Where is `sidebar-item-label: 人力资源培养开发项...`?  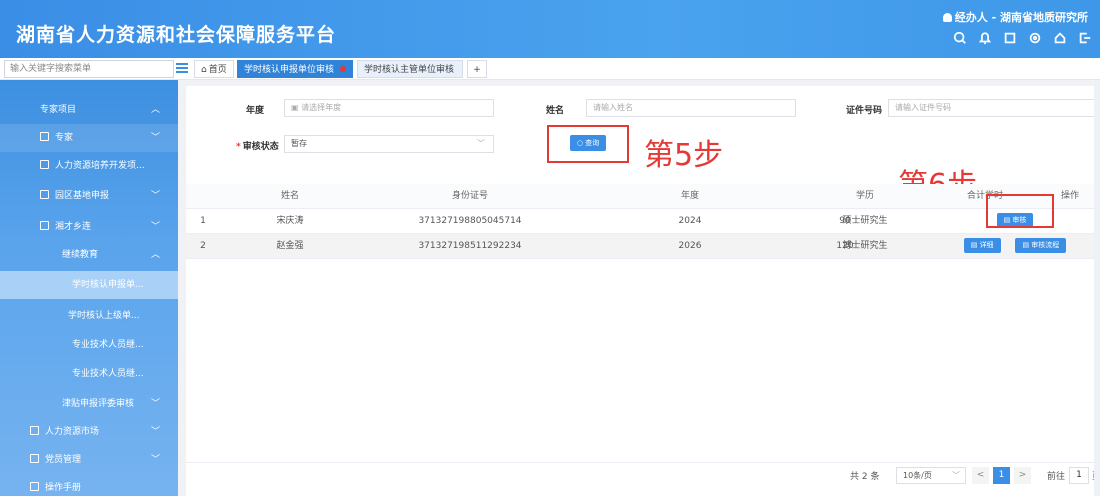
sidebar-item-label: 人力资源培养开发项... is located at coordinates (100, 166).